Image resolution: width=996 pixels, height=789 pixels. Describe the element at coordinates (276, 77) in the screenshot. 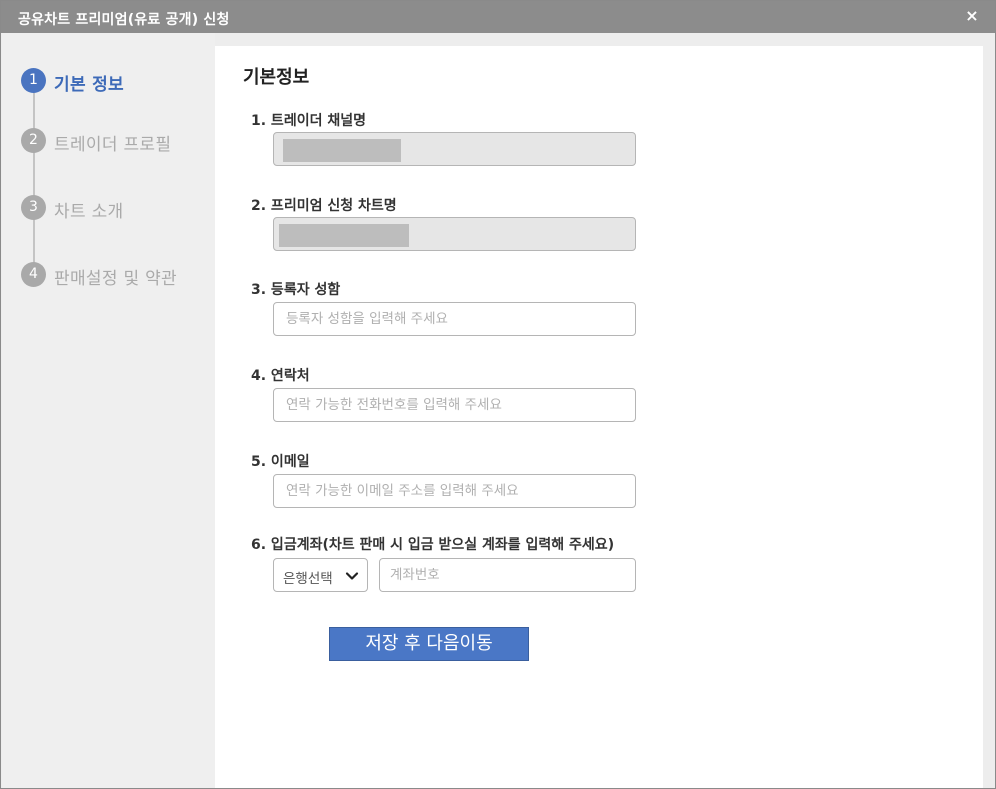

I see `section-title: 기본정보` at that location.